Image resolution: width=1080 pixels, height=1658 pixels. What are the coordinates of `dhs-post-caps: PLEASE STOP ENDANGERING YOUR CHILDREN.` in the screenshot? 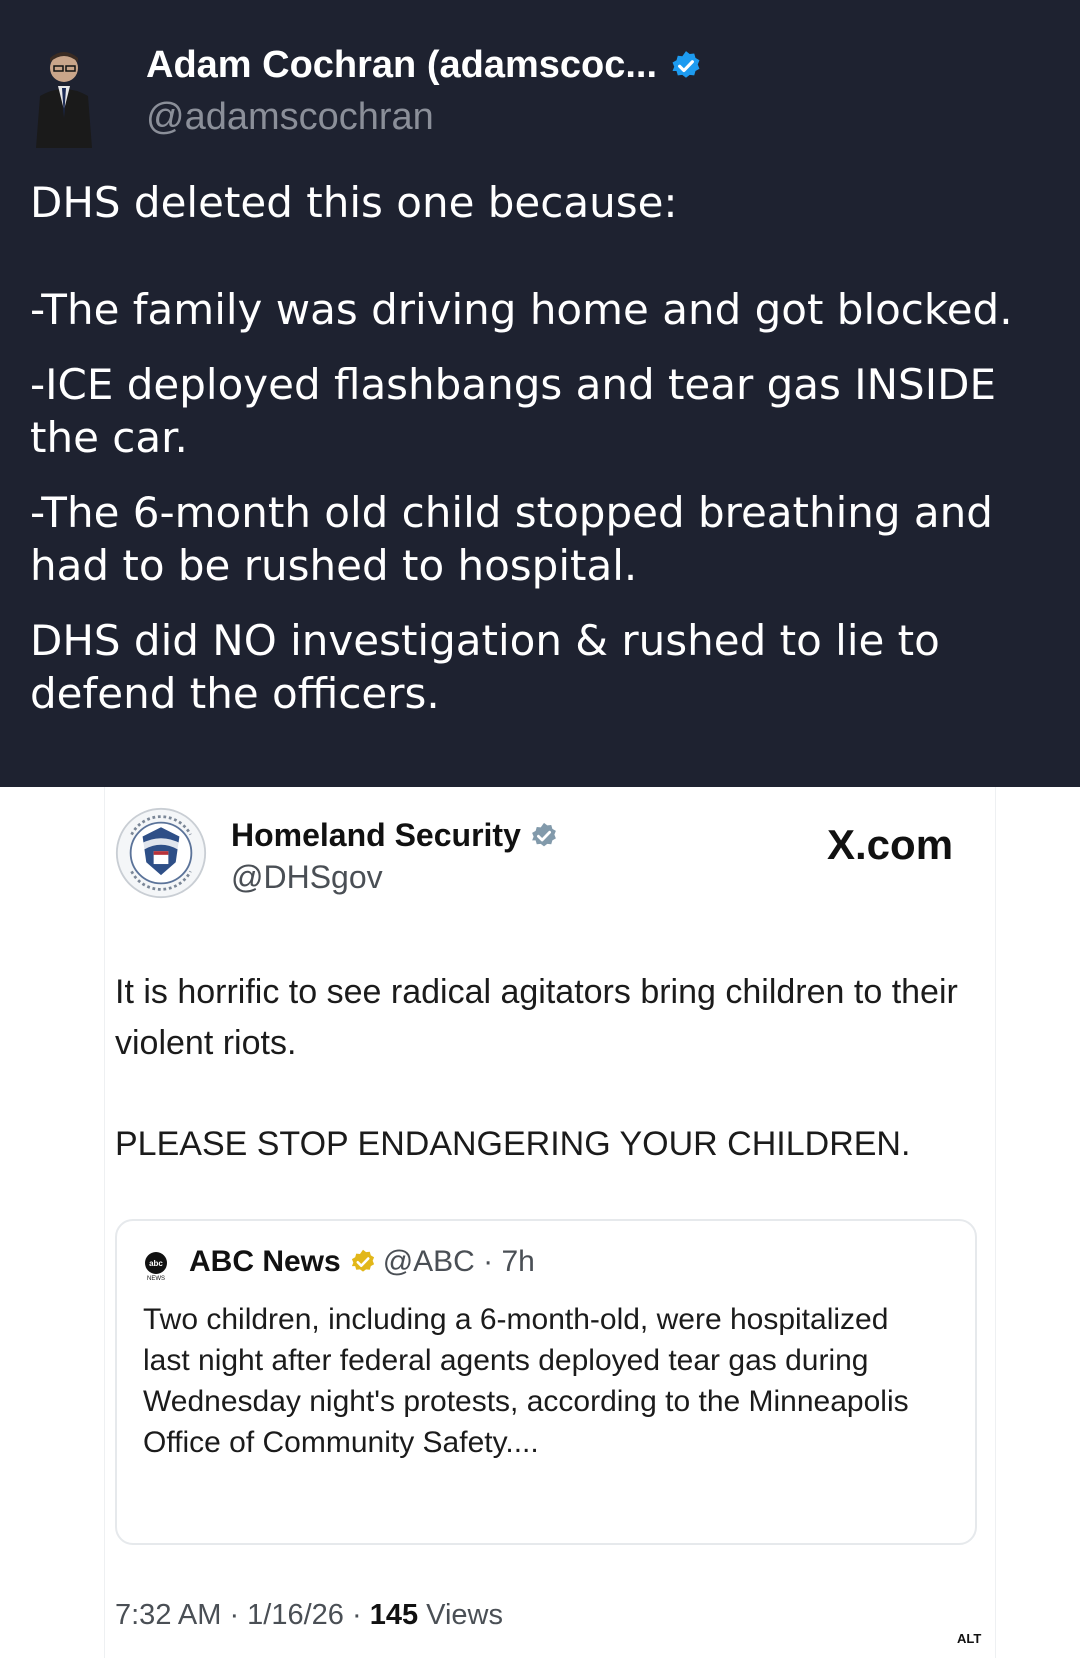 It's located at (513, 1144).